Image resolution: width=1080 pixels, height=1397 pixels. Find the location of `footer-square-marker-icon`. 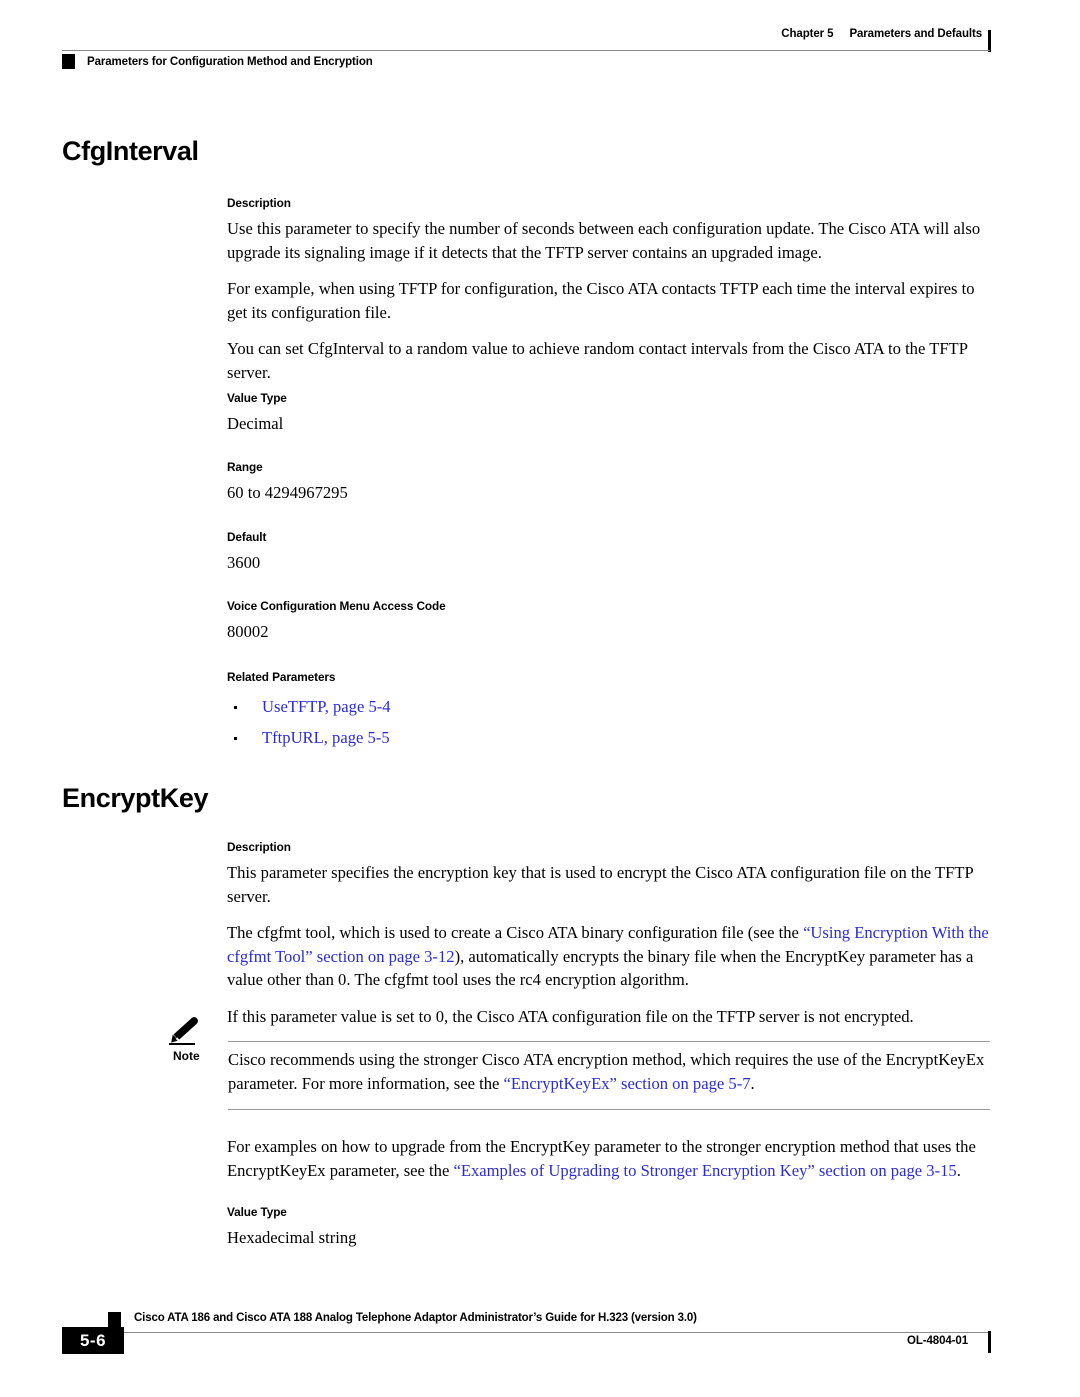

footer-square-marker-icon is located at coordinates (114, 1319).